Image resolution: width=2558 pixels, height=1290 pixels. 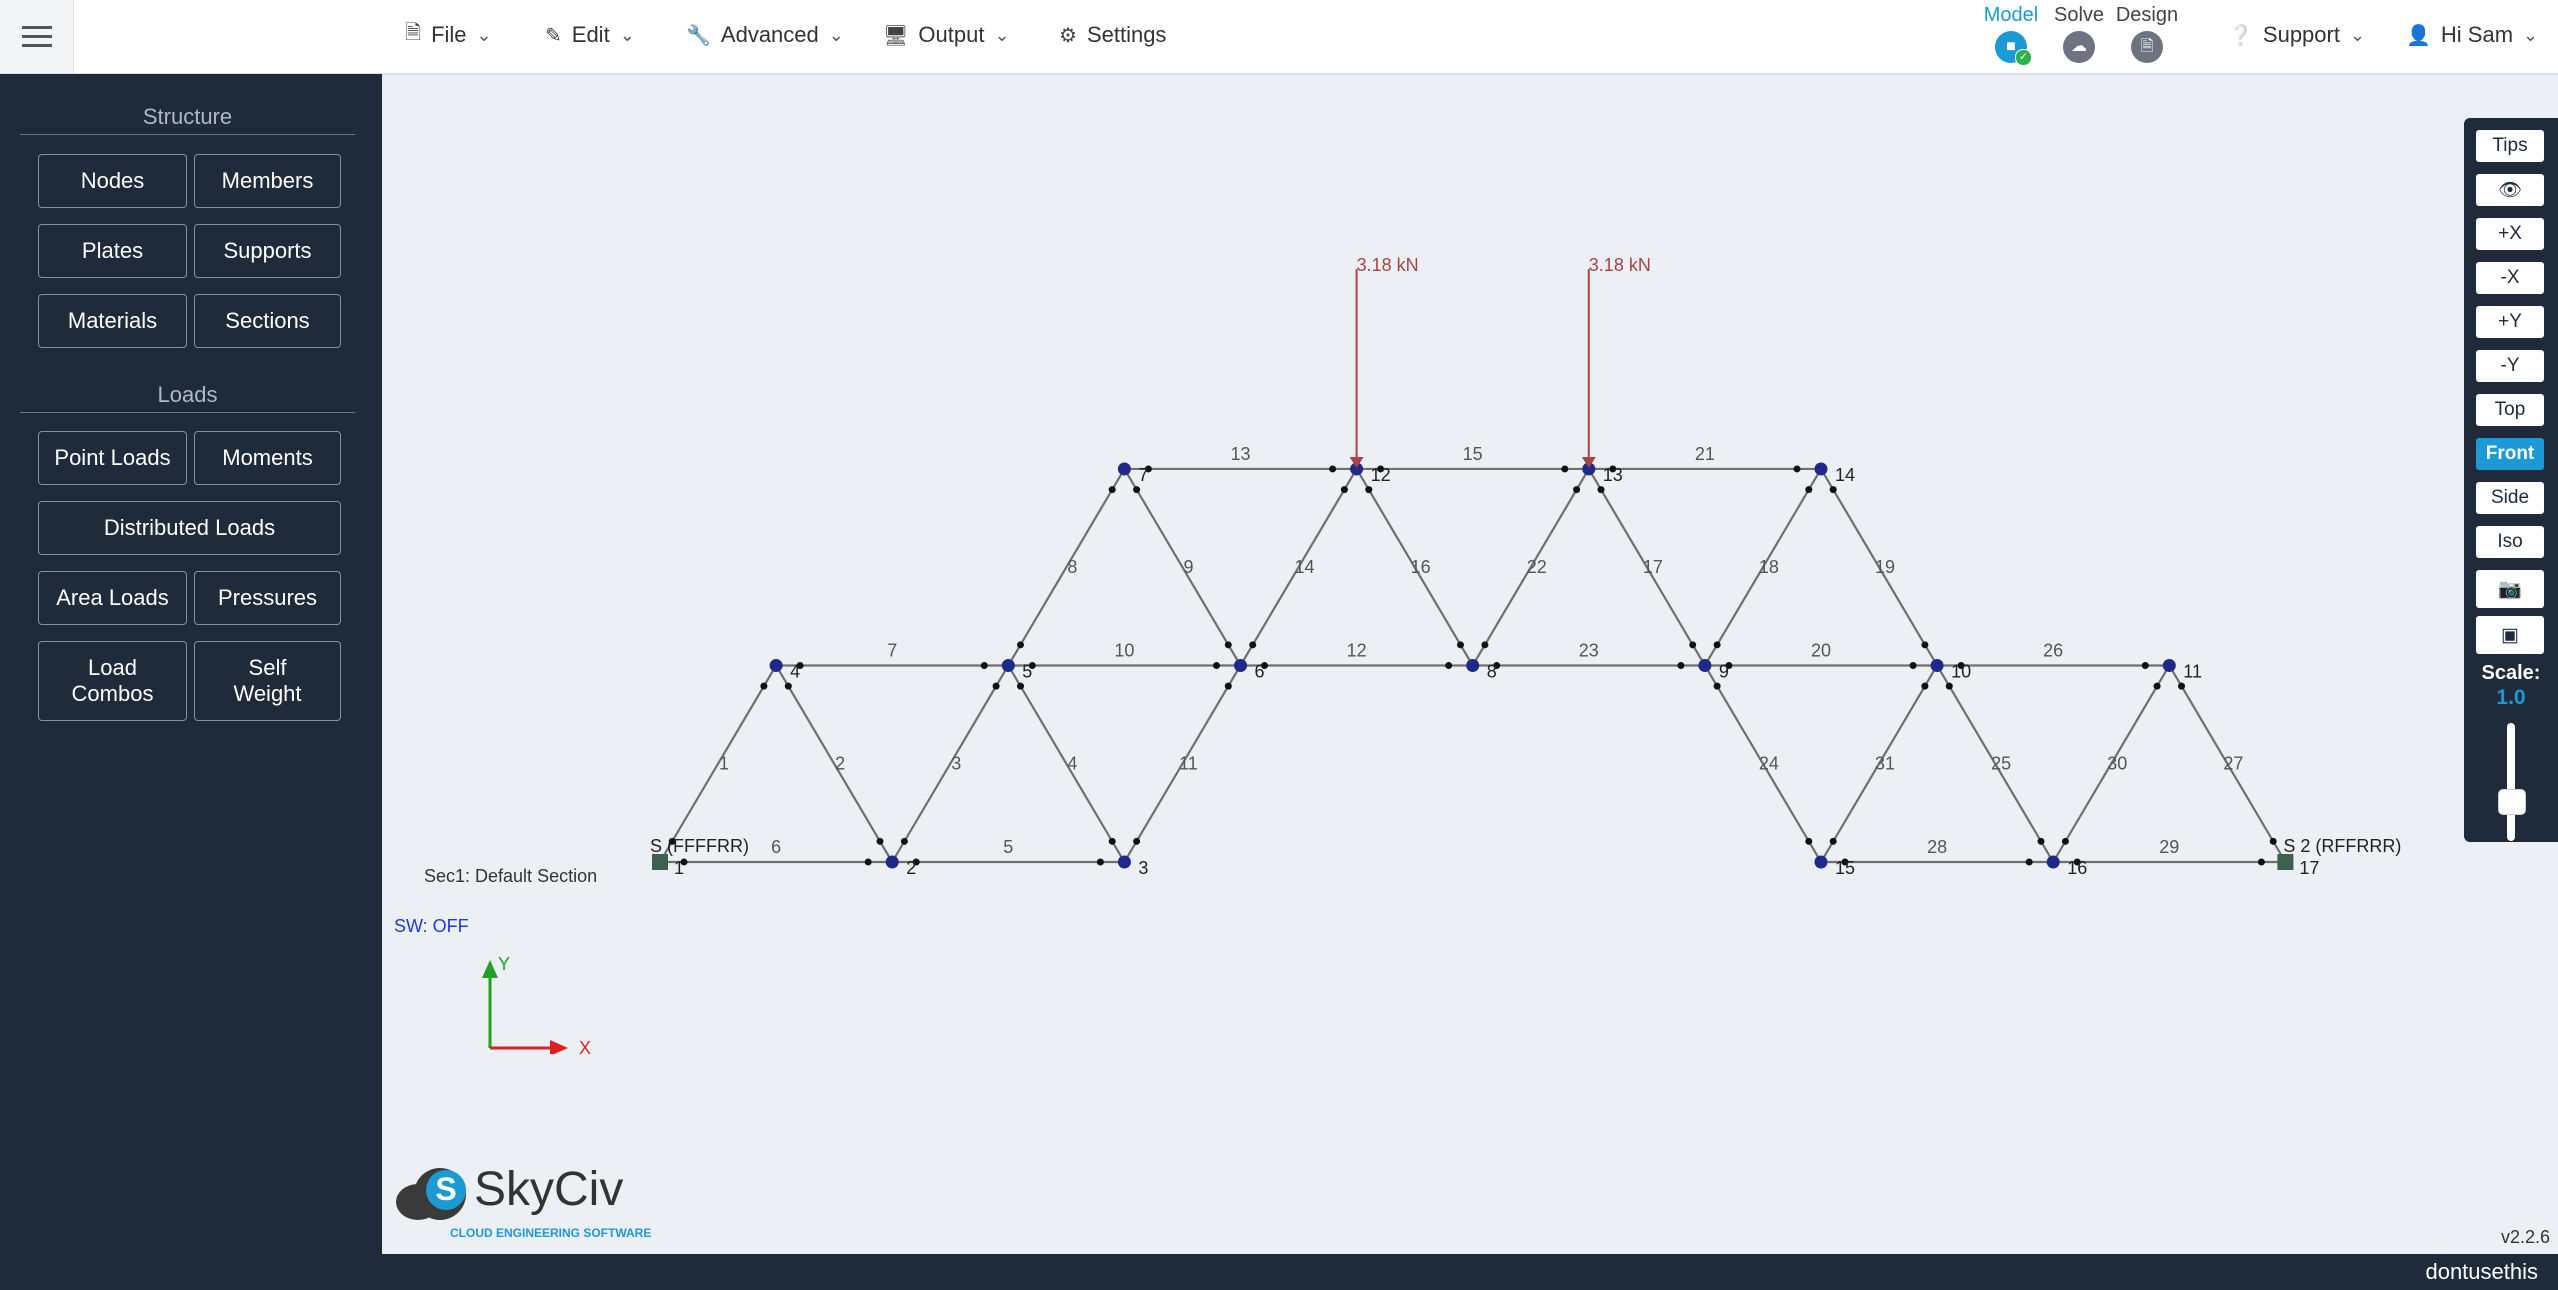 What do you see at coordinates (840, 764) in the screenshot?
I see `member-label: 2` at bounding box center [840, 764].